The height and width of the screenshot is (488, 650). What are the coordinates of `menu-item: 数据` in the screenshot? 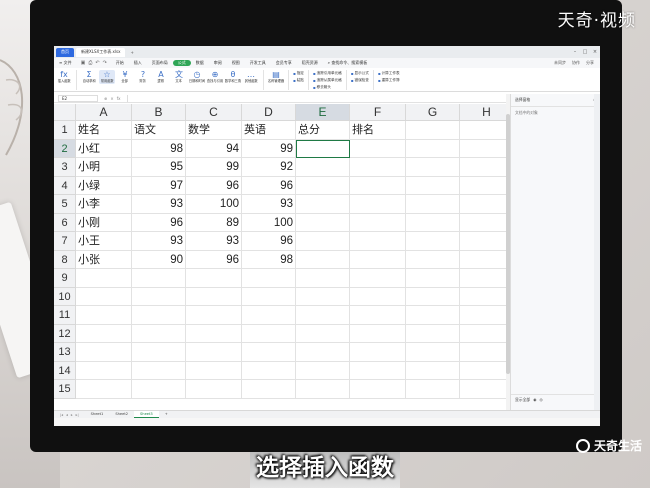 It's located at (200, 63).